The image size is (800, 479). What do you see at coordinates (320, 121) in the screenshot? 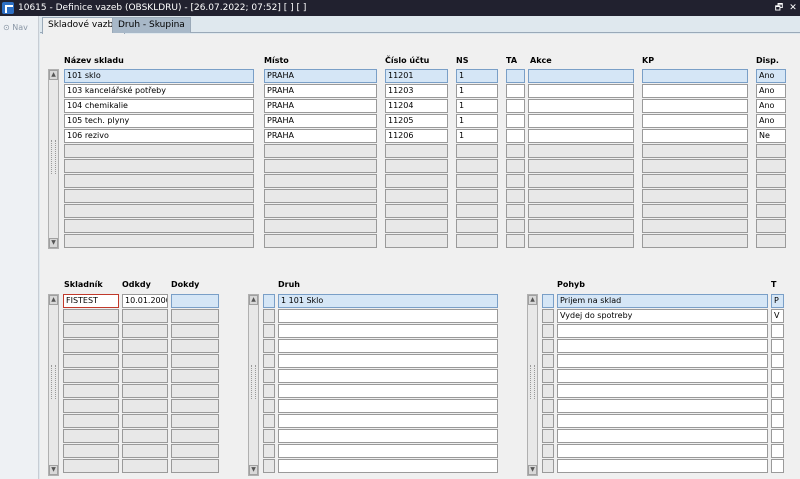
I see `top-cell-misto: PRAHA` at bounding box center [320, 121].